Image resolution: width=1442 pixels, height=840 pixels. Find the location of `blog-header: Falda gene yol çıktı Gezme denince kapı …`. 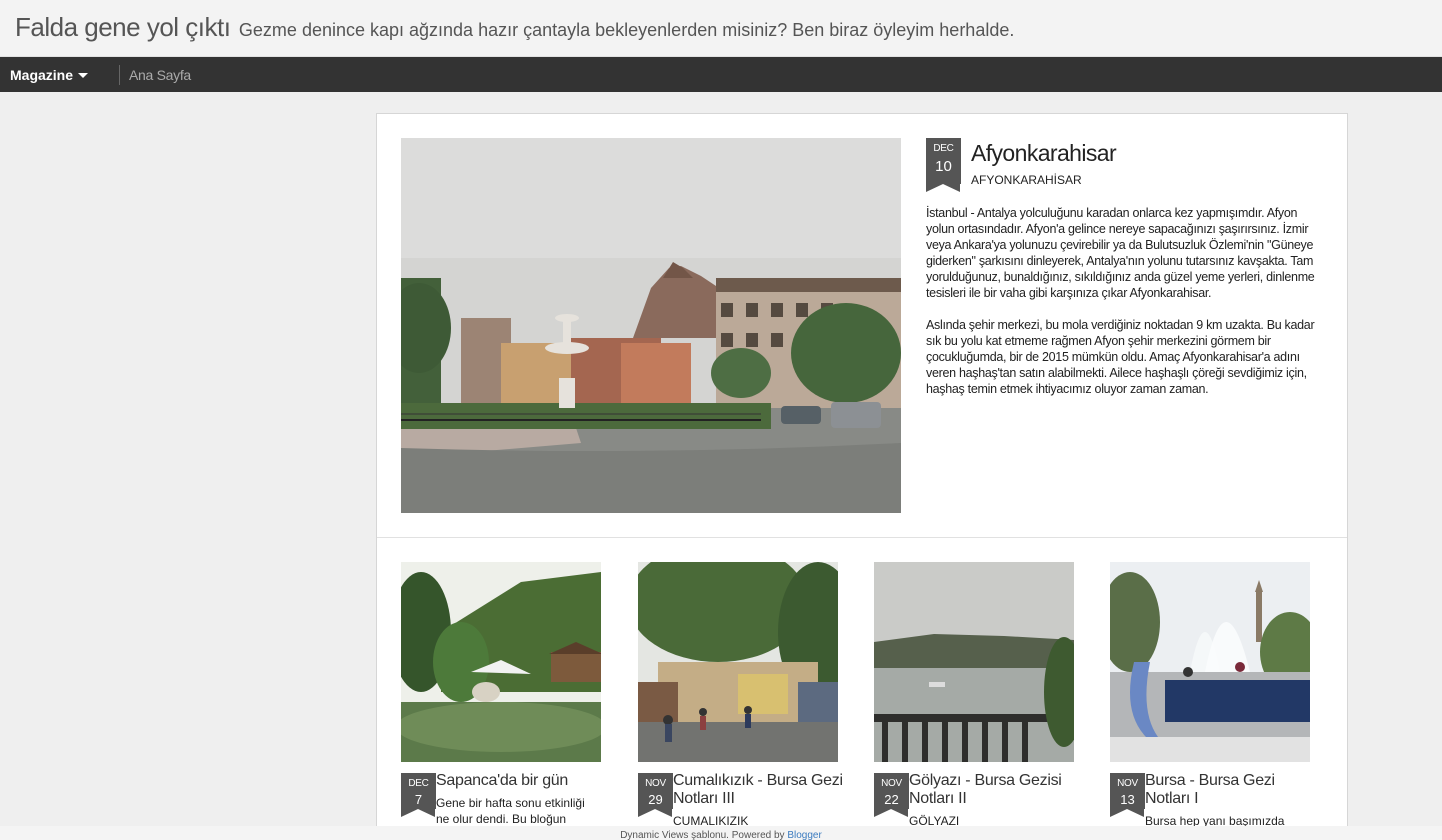

blog-header: Falda gene yol çıktı Gezme denince kapı … is located at coordinates (721, 28).